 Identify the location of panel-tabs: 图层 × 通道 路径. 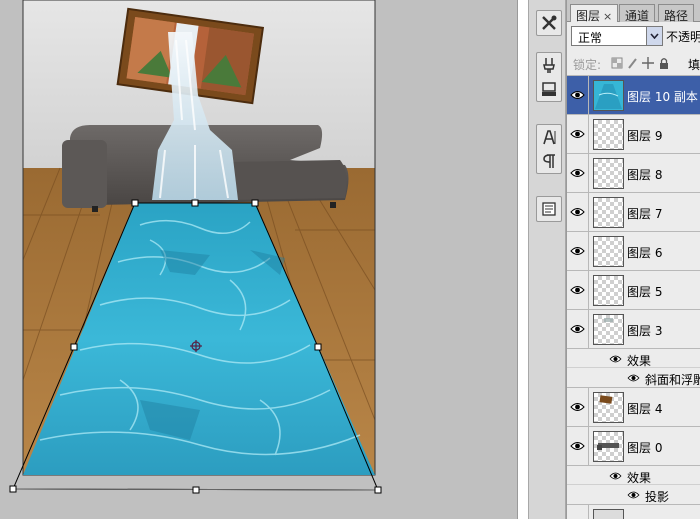
(633, 11).